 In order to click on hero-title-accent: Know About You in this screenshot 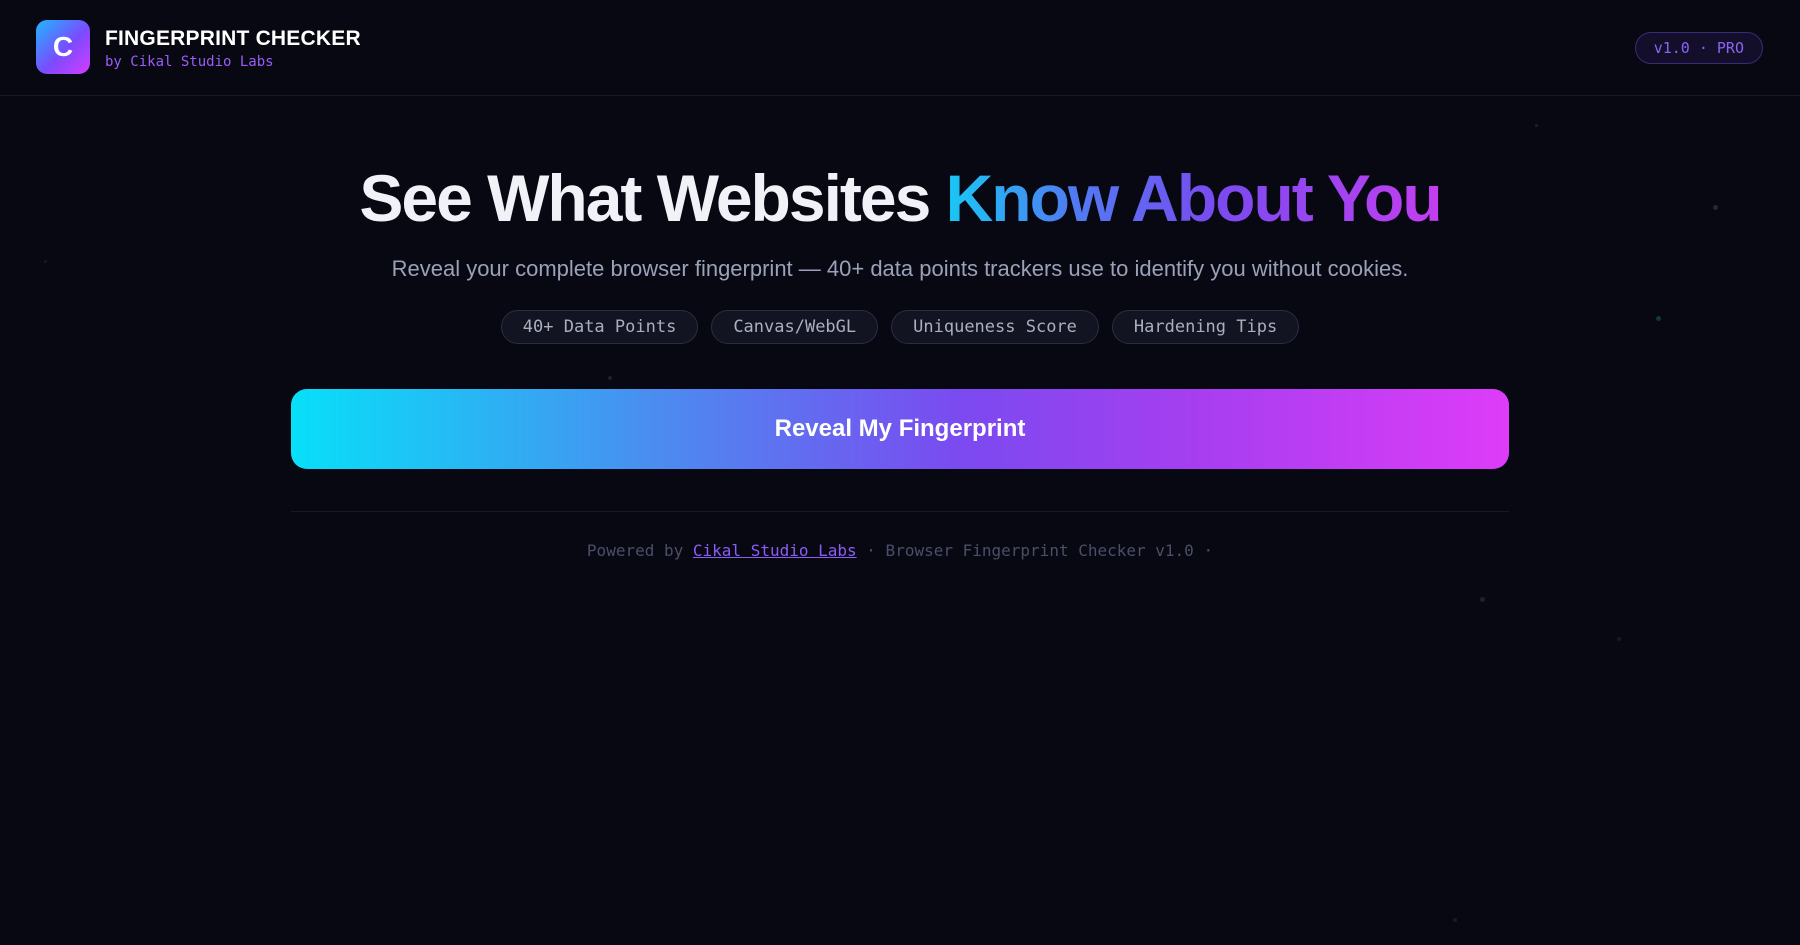, I will do `click(1194, 198)`.